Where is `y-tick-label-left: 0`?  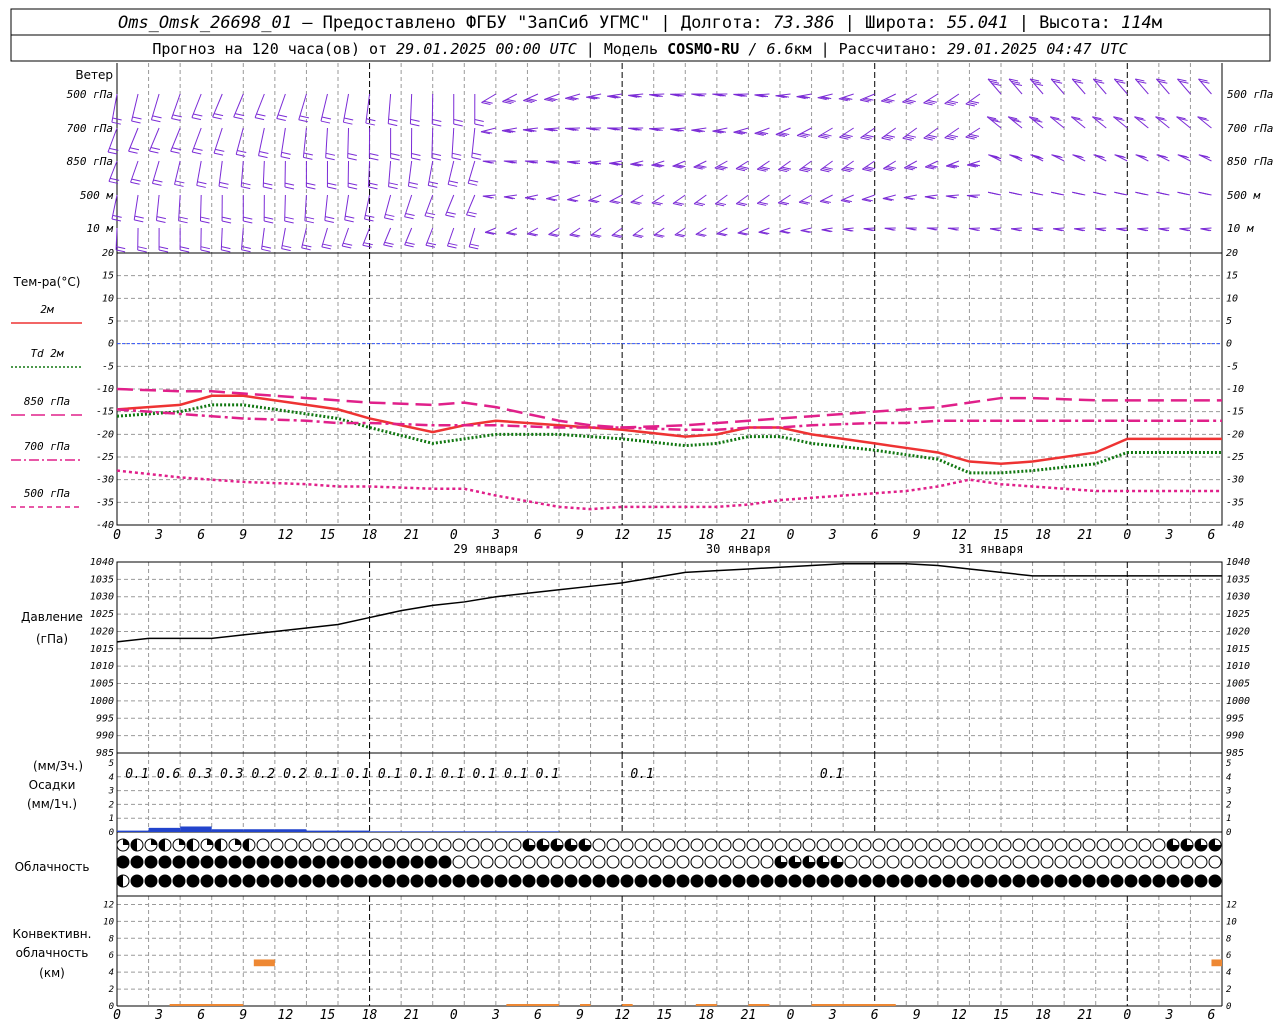 y-tick-label-left: 0 is located at coordinates (111, 344).